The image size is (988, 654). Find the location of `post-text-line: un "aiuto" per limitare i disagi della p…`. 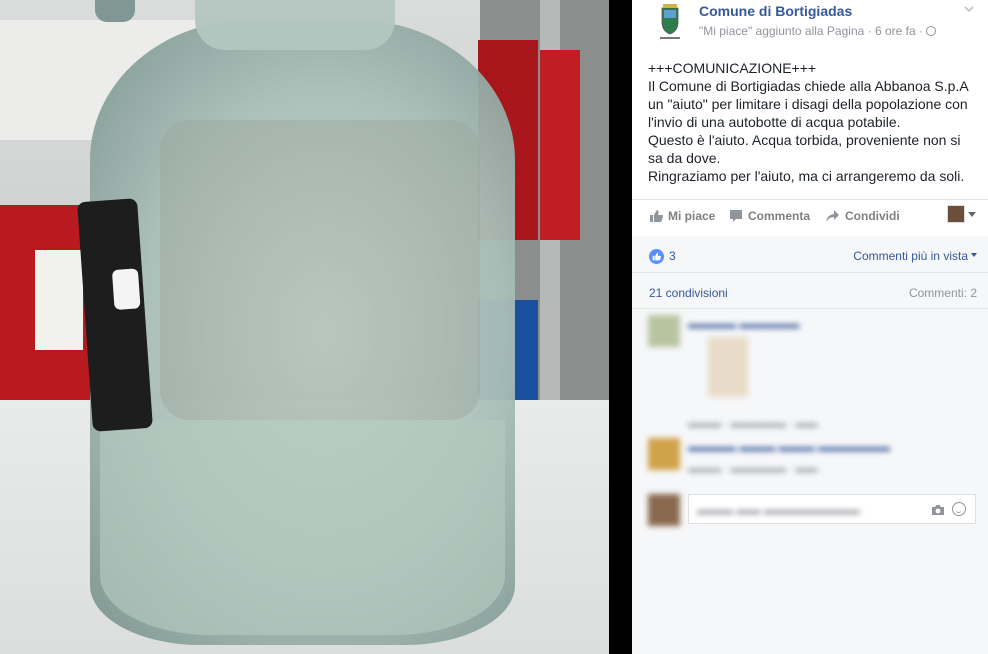

post-text-line: un "aiuto" per limitare i disagi della p… is located at coordinates (808, 104).